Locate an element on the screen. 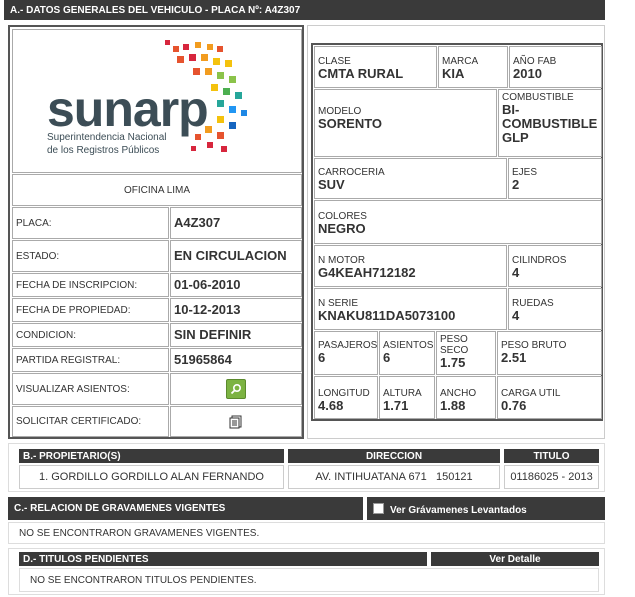 Image resolution: width=635 pixels, height=597 pixels. altura-value: 1.71 is located at coordinates (396, 405).